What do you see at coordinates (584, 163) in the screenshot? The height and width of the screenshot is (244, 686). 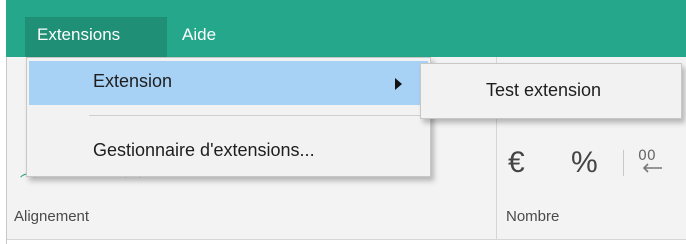 I see `percent-icon: %` at bounding box center [584, 163].